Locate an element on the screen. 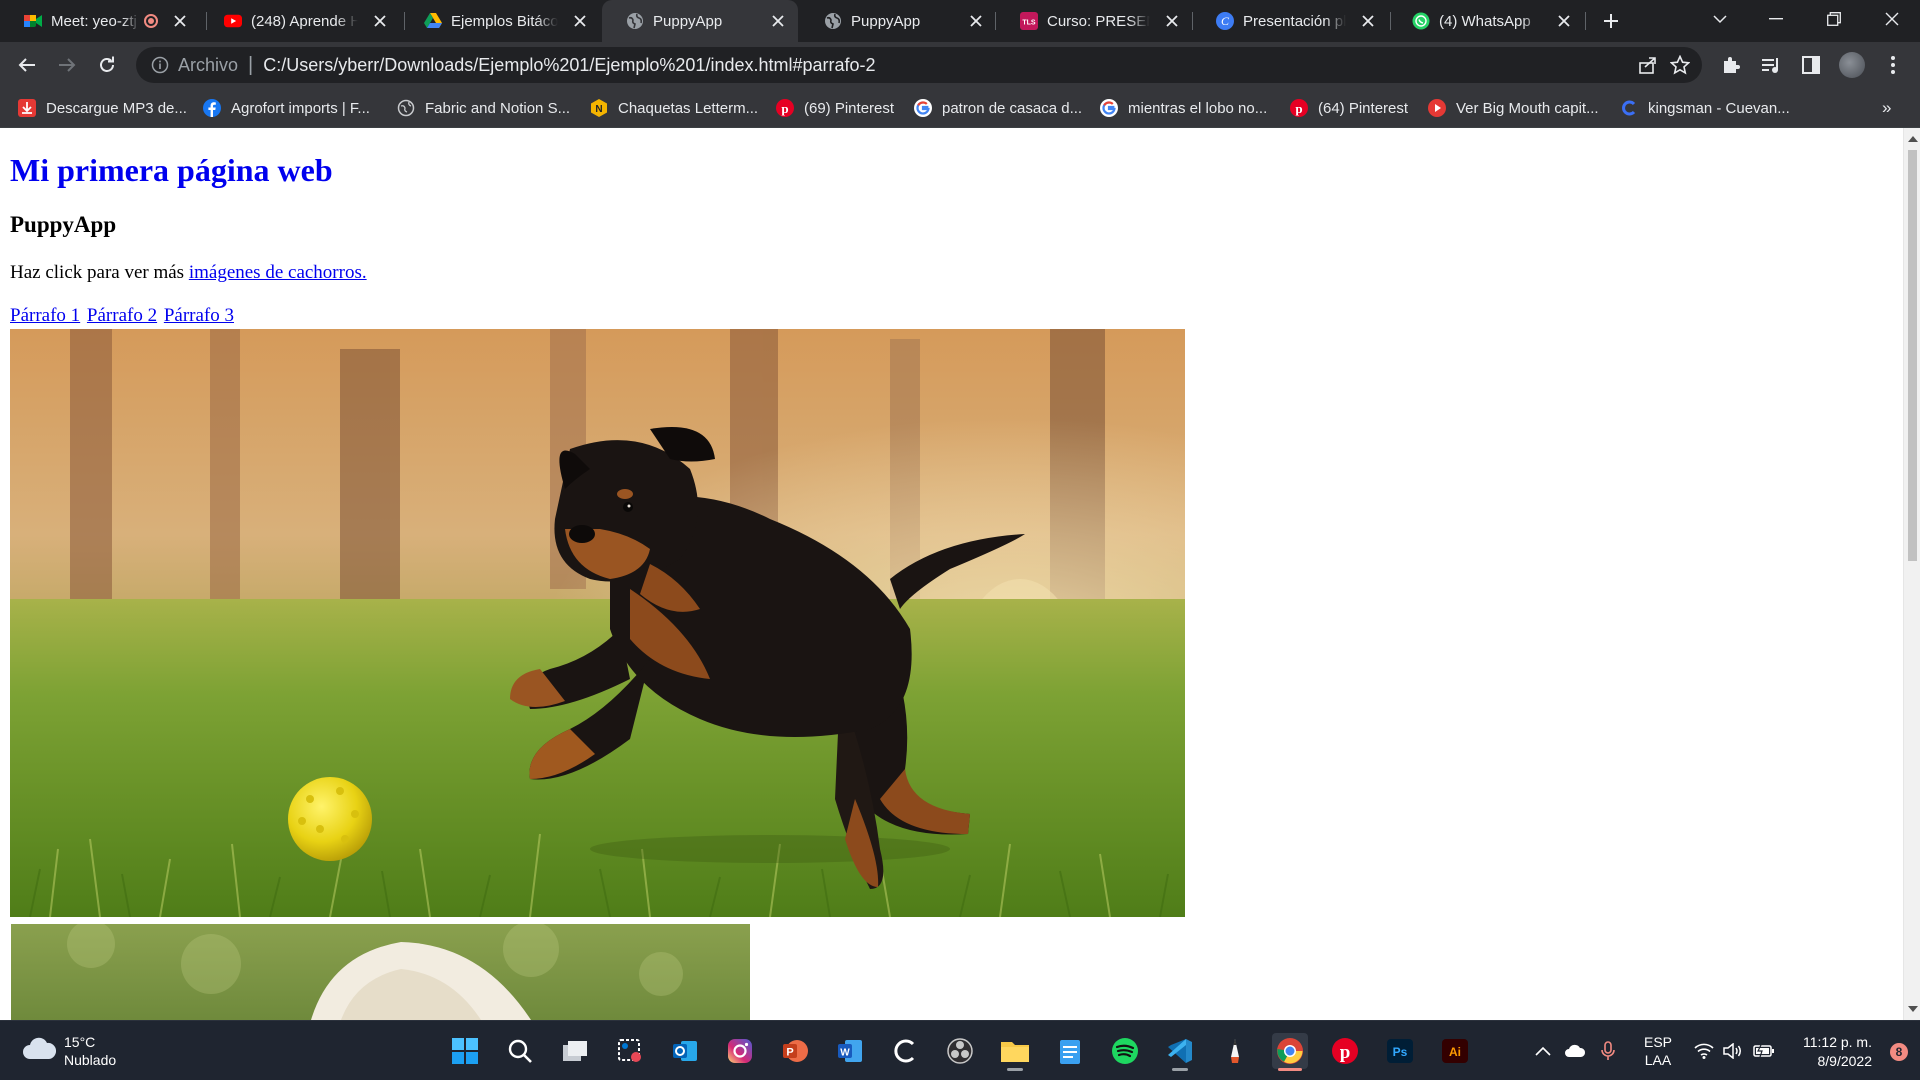 This screenshot has width=1920, height=1080. new-tab-button is located at coordinates (1611, 21).